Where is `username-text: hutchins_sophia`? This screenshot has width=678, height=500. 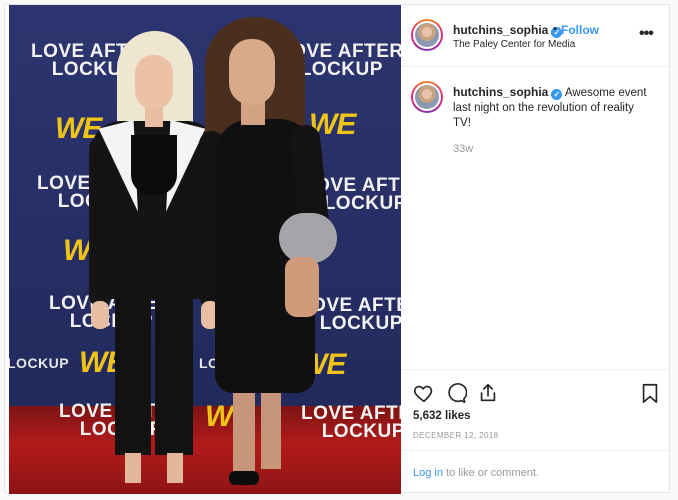
username-text: hutchins_sophia is located at coordinates (501, 30).